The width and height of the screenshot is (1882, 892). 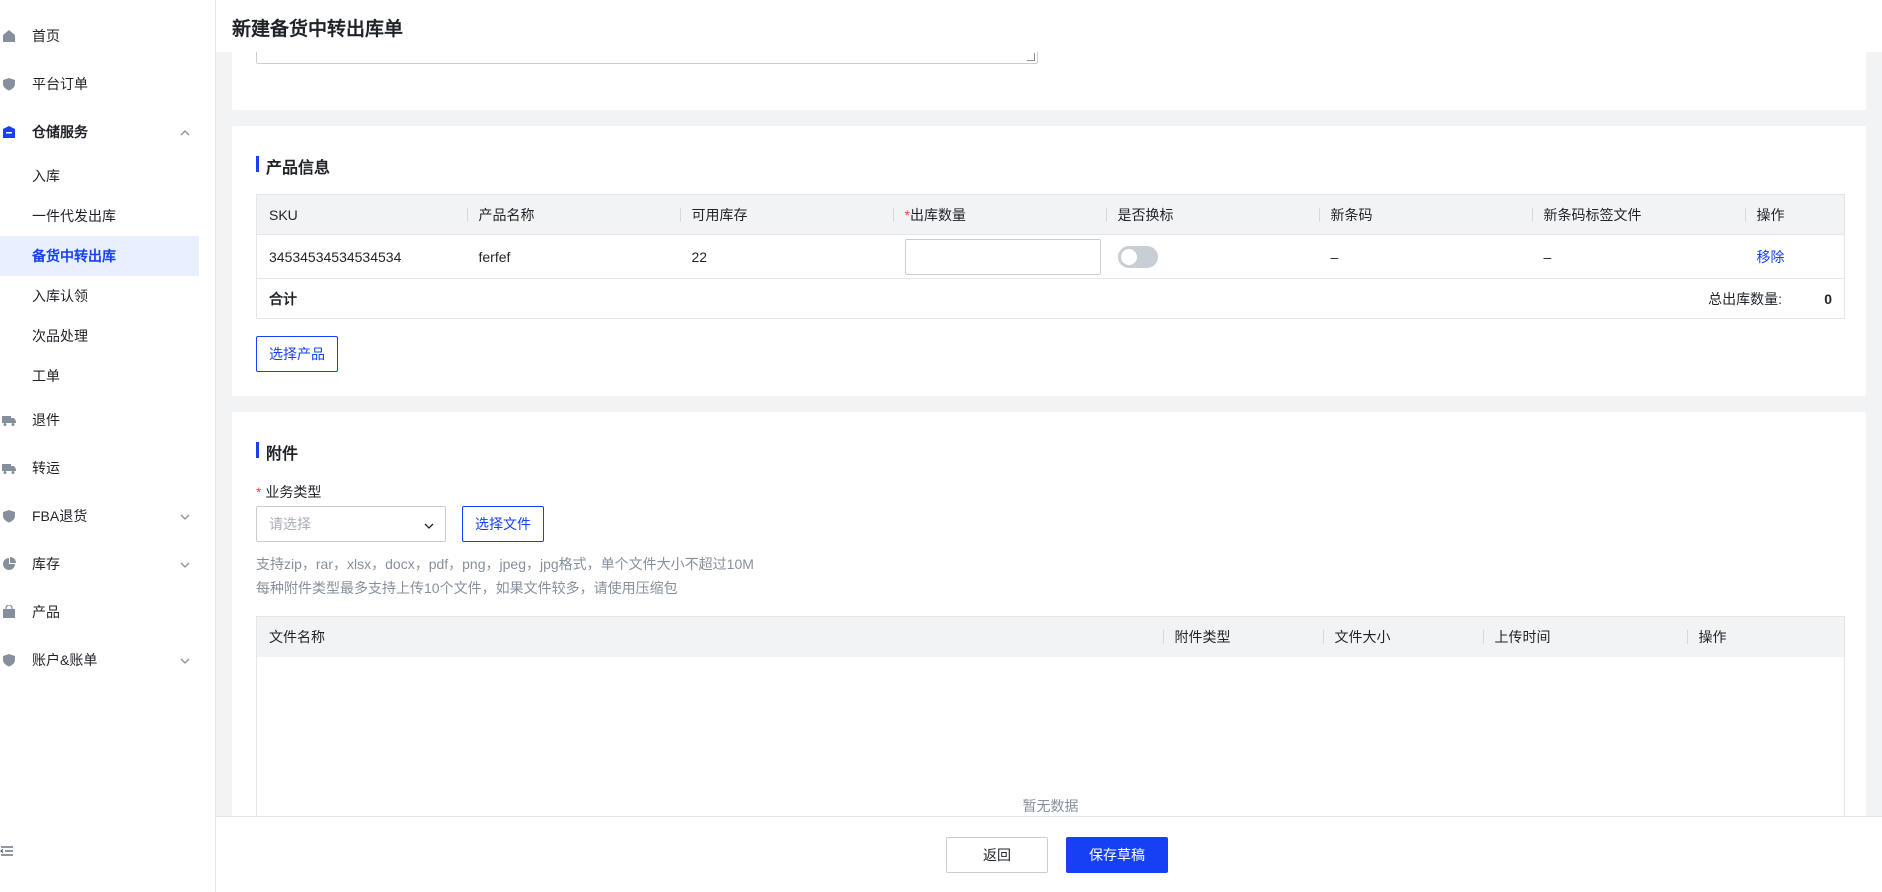 I want to click on section-title-products: 产品信息, so click(x=293, y=166).